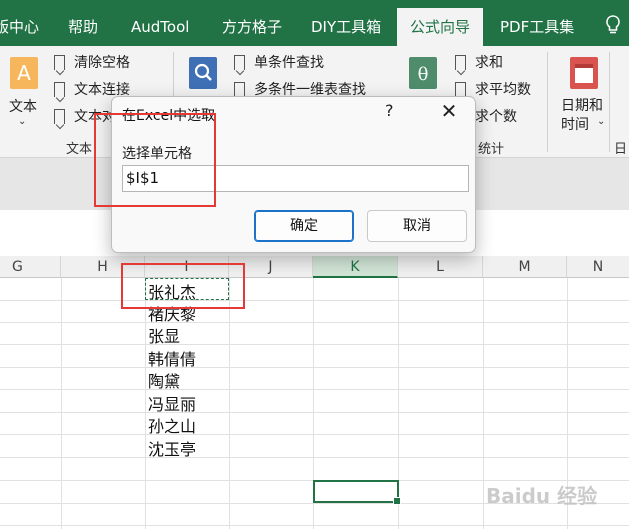  Describe the element at coordinates (417, 226) in the screenshot. I see `cancel-button: 取消` at that location.